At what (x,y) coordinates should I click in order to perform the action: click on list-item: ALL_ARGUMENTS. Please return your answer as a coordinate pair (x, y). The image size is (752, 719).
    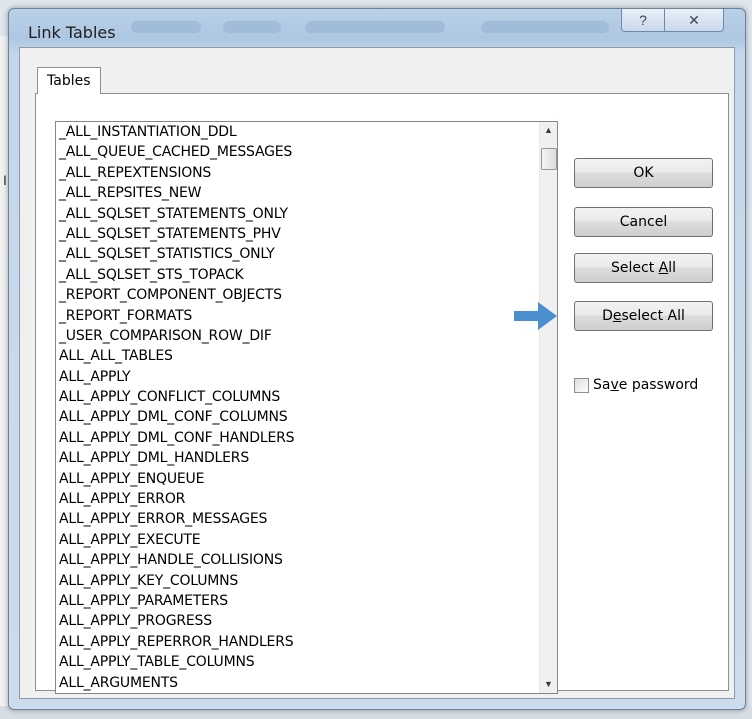
    Looking at the image, I should click on (297, 683).